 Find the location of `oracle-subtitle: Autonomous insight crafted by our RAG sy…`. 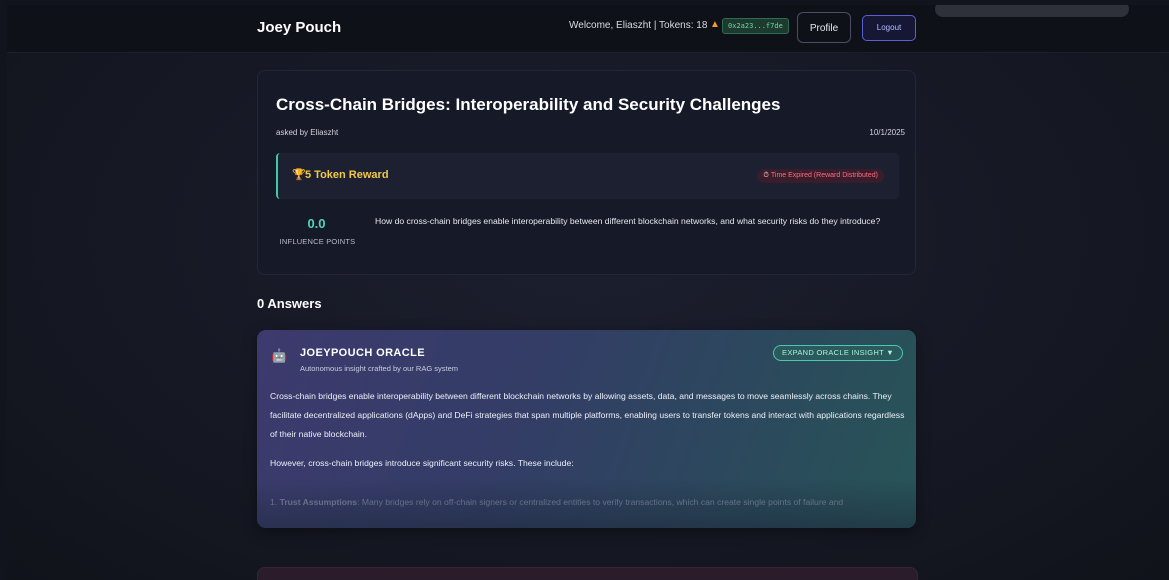

oracle-subtitle: Autonomous insight crafted by our RAG sy… is located at coordinates (379, 368).